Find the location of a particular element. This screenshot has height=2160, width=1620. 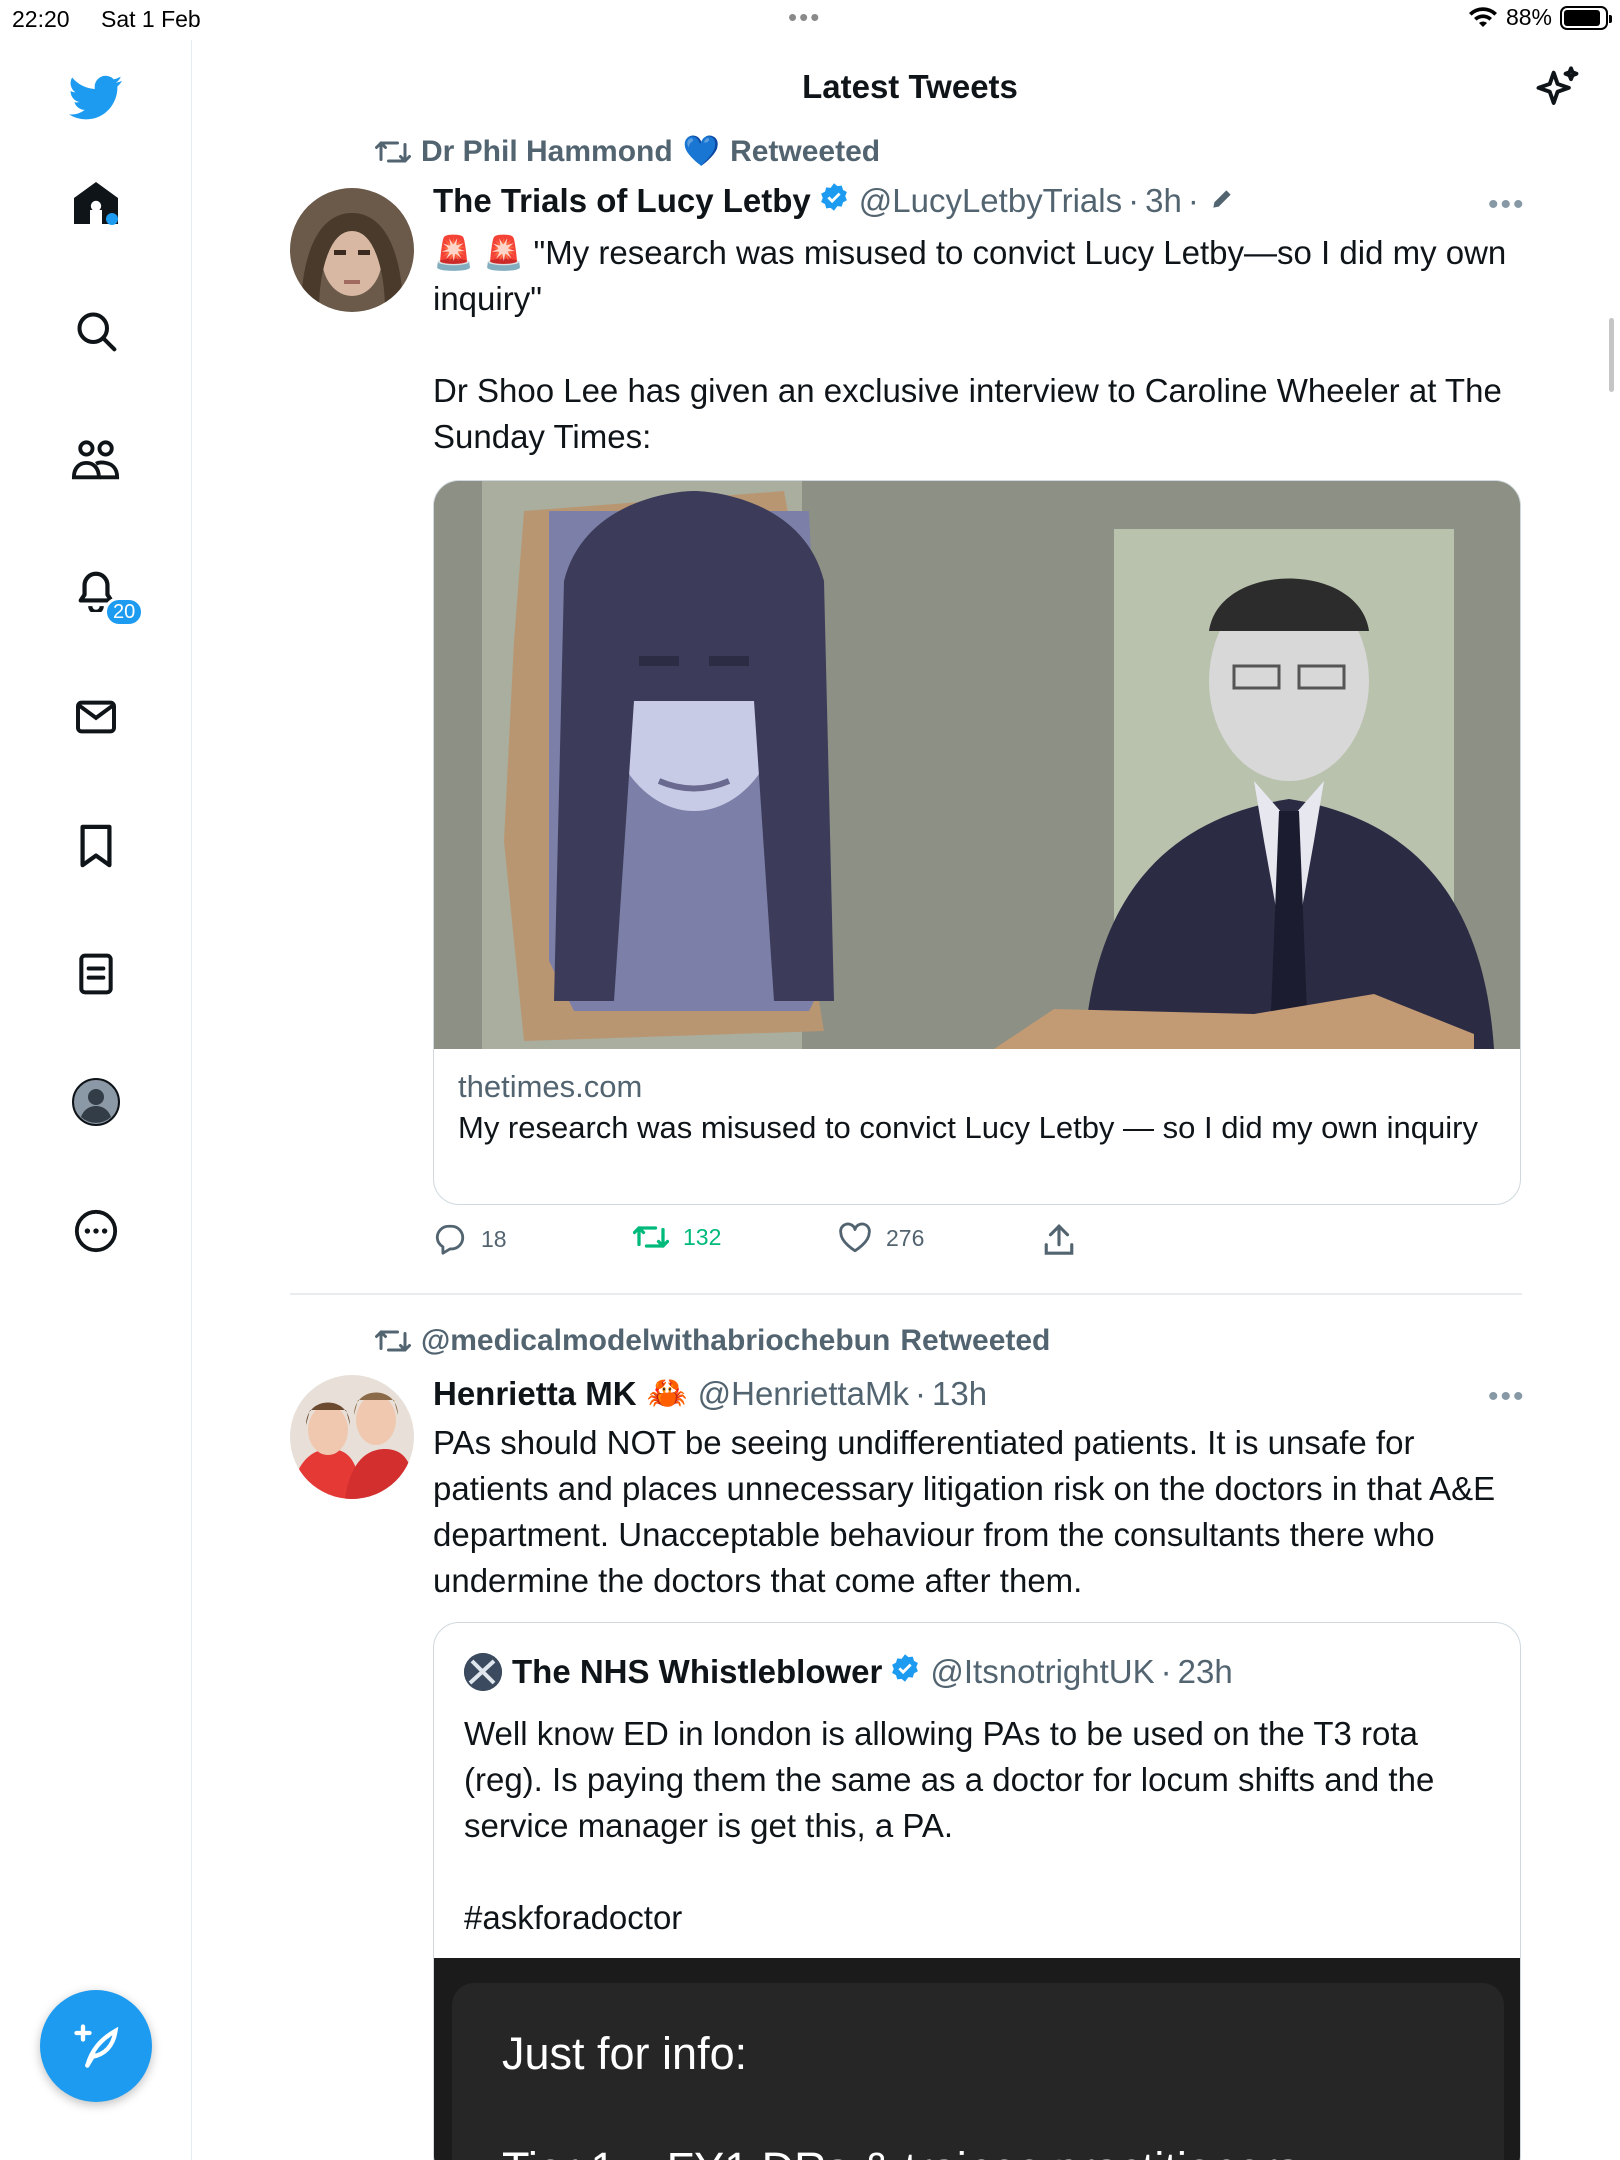

lists-icon is located at coordinates (96, 974).